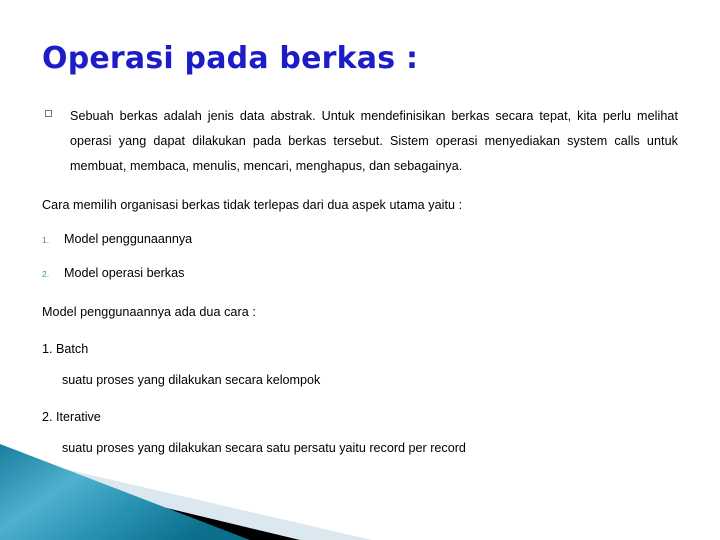 The image size is (720, 540). What do you see at coordinates (230, 58) in the screenshot?
I see `page-title: Operasi pada berkas :` at bounding box center [230, 58].